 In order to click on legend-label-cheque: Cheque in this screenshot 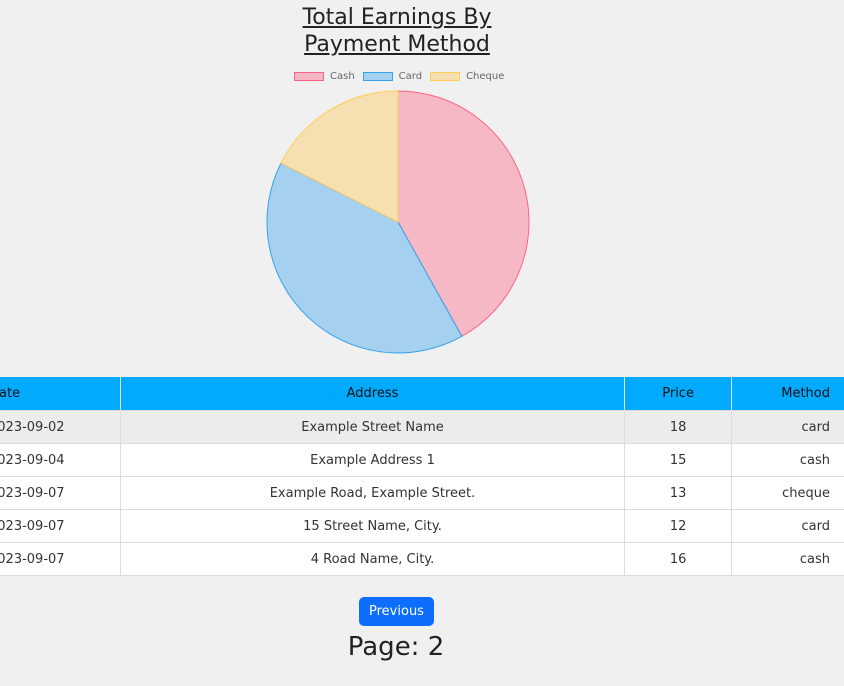, I will do `click(485, 76)`.